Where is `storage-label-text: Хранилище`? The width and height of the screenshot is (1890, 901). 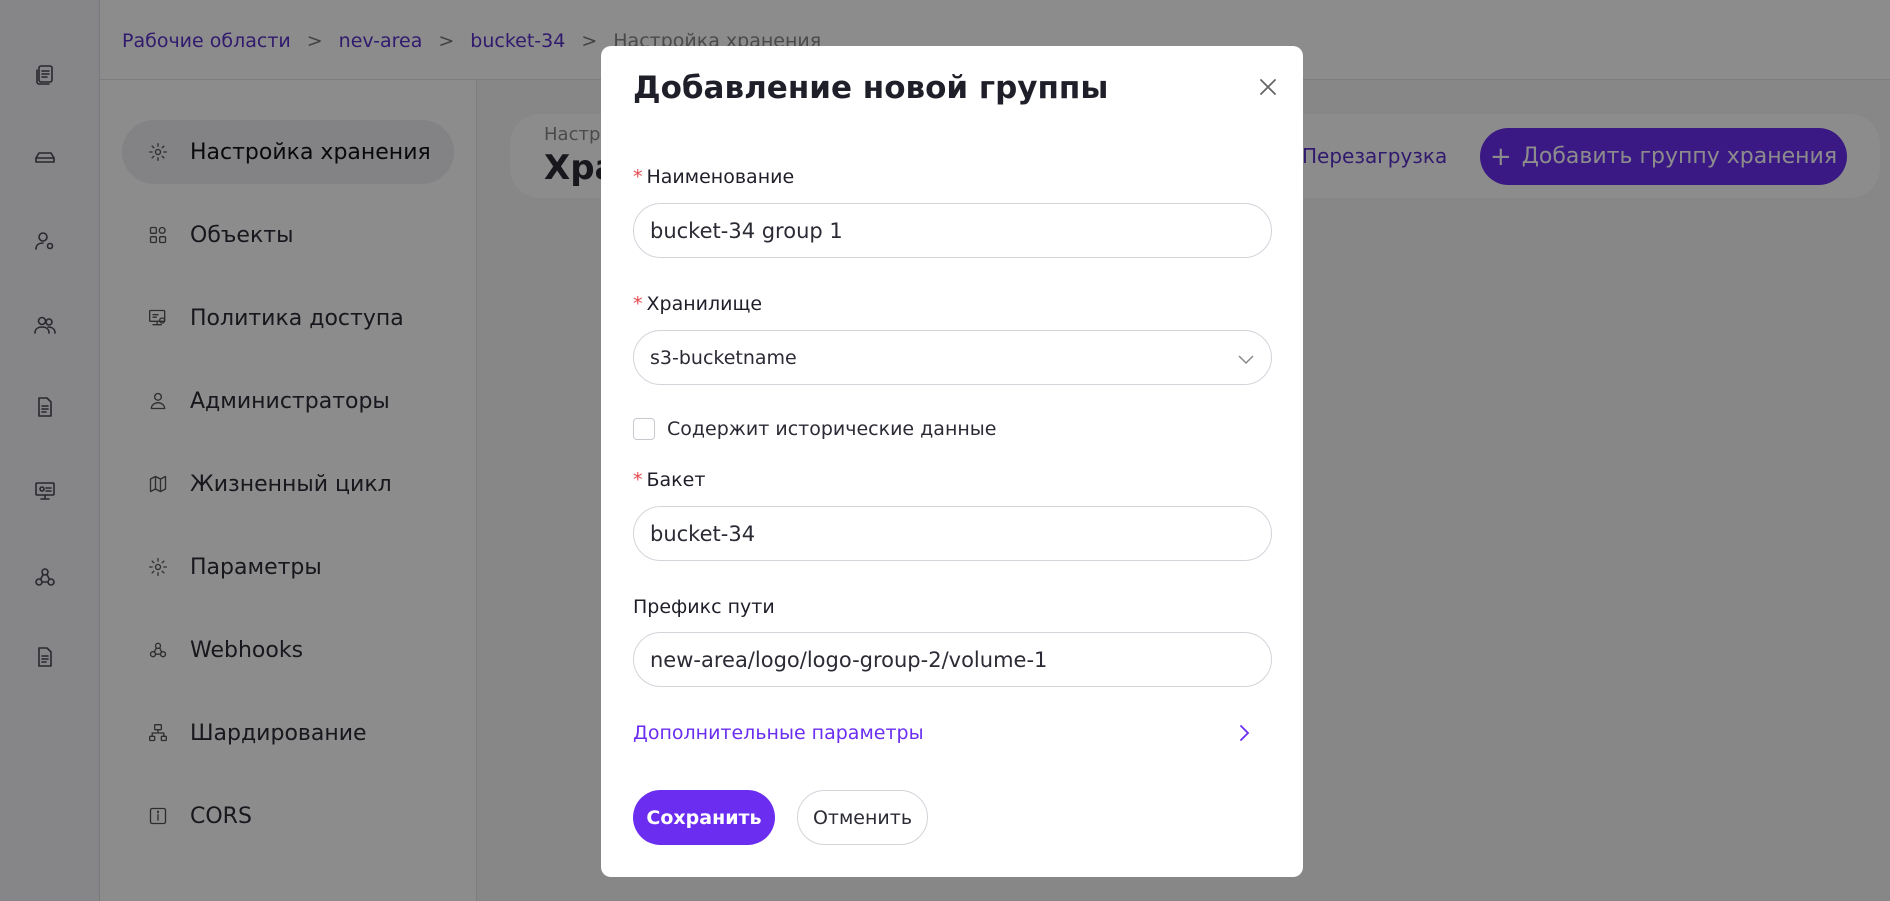
storage-label-text: Хранилище is located at coordinates (704, 304).